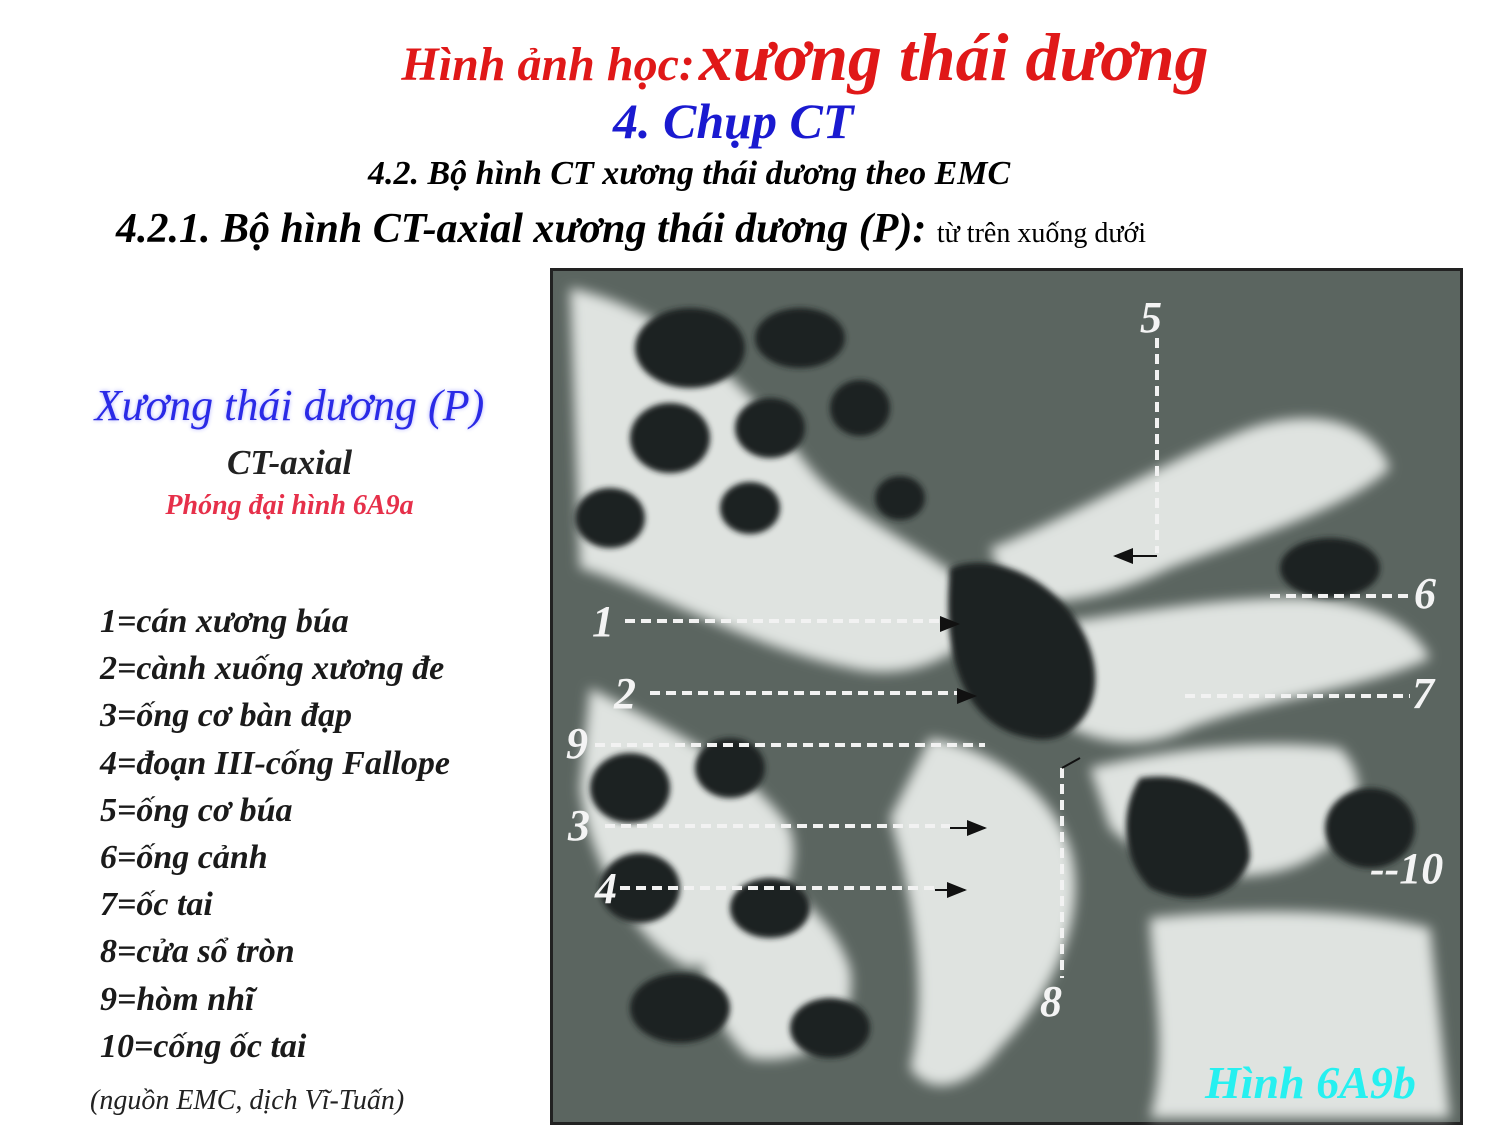 This screenshot has height=1125, width=1500. I want to click on figure-caption: Hình 6A9b, so click(1310, 1082).